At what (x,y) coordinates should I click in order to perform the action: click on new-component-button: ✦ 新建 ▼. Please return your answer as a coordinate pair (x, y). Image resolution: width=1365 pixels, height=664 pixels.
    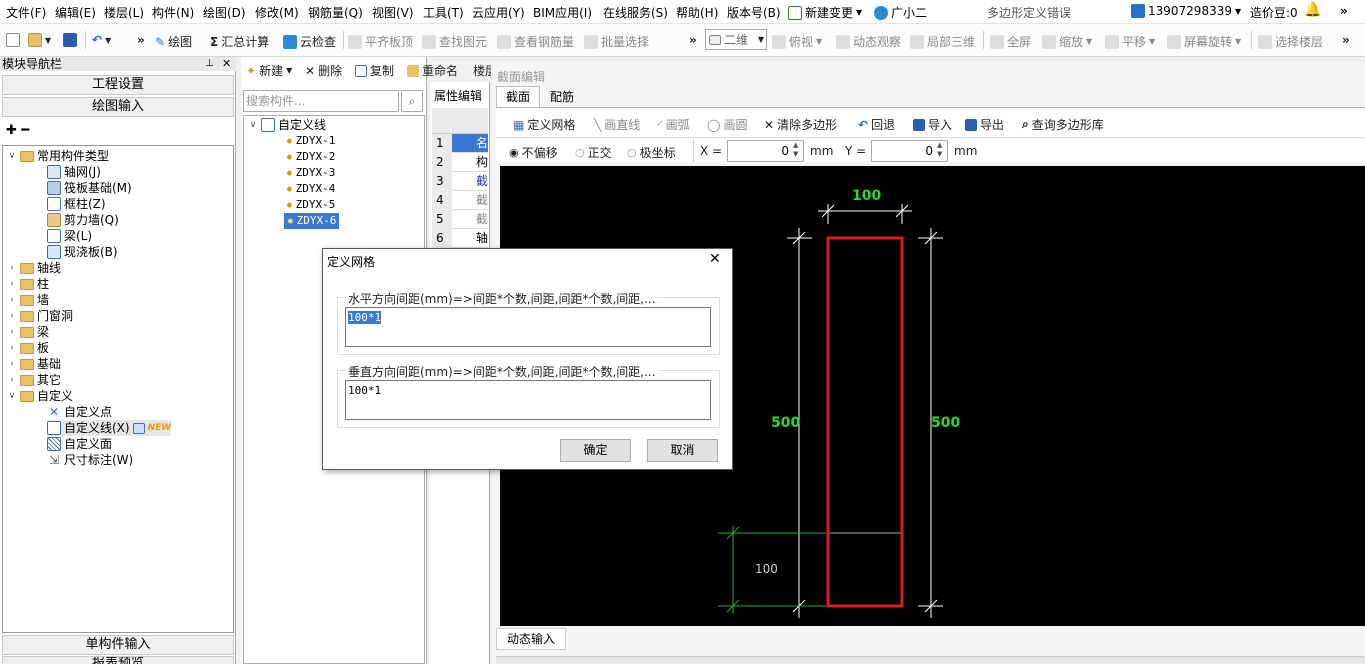
    Looking at the image, I should click on (269, 70).